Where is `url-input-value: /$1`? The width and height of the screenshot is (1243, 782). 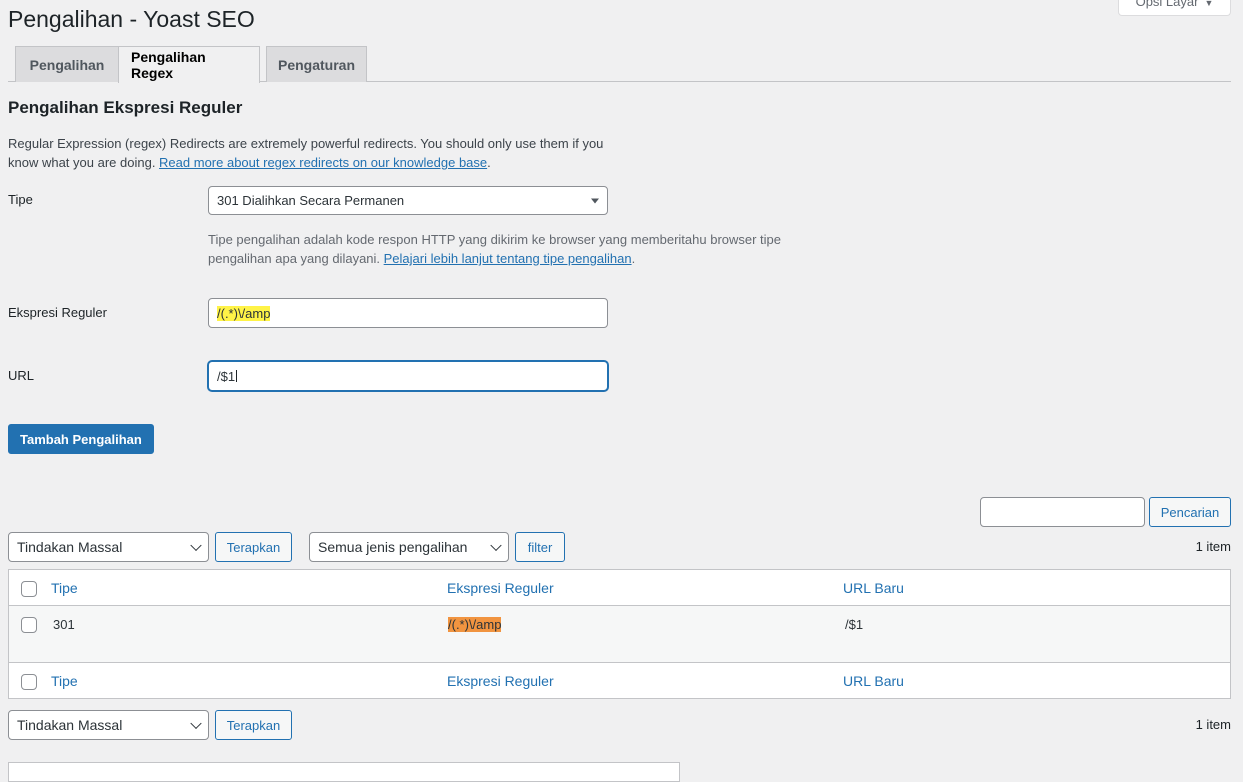
url-input-value: /$1 is located at coordinates (226, 376).